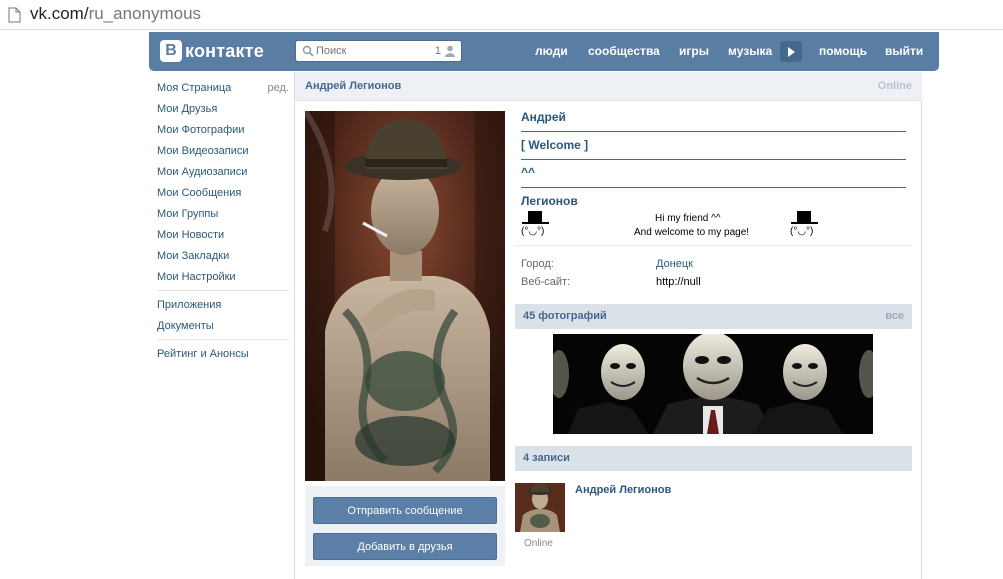  What do you see at coordinates (535, 217) in the screenshot?
I see `left-hat-icon` at bounding box center [535, 217].